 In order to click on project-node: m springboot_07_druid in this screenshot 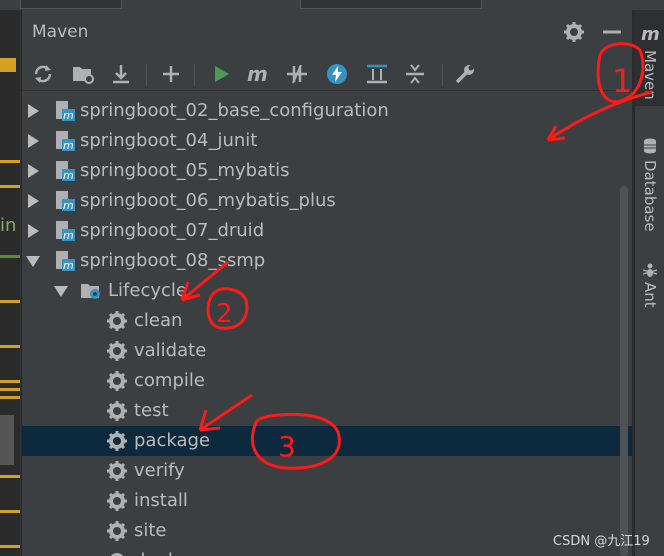, I will do `click(327, 231)`.